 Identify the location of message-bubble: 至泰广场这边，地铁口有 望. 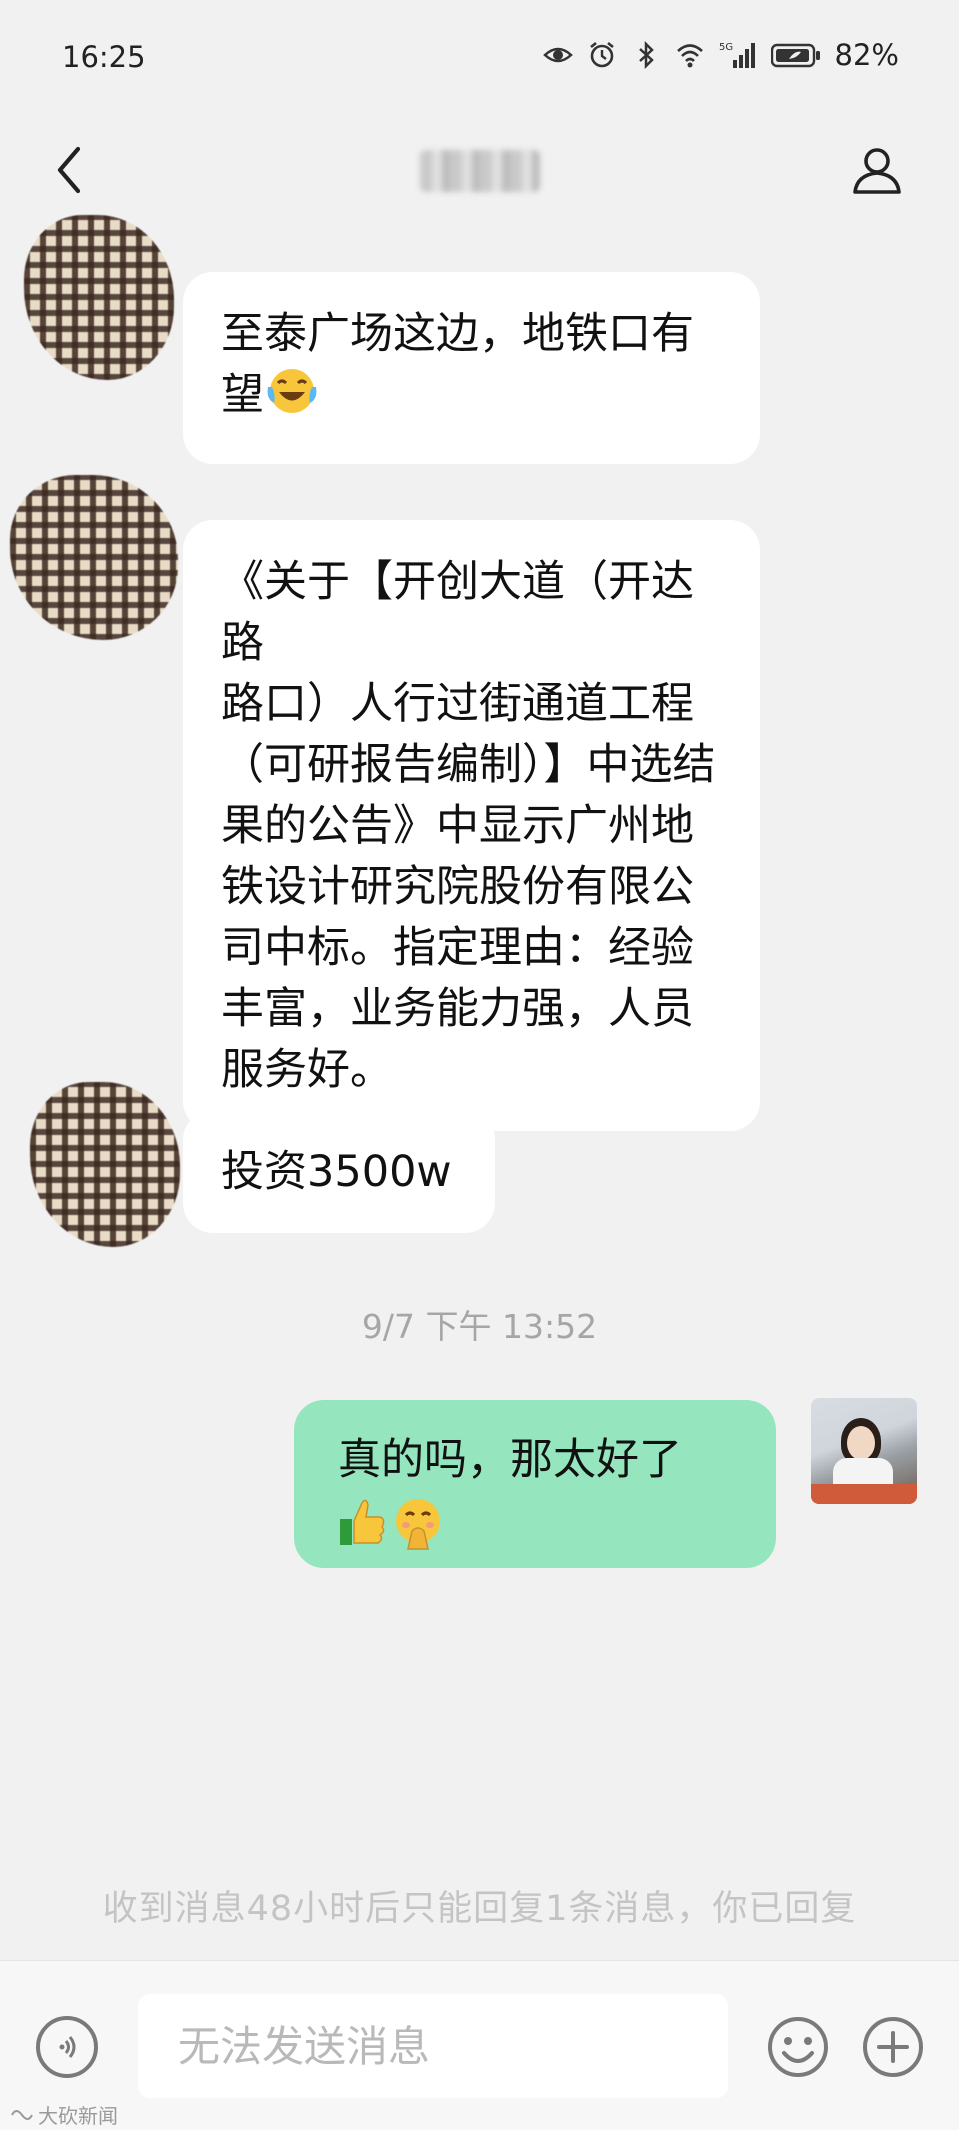
(471, 368).